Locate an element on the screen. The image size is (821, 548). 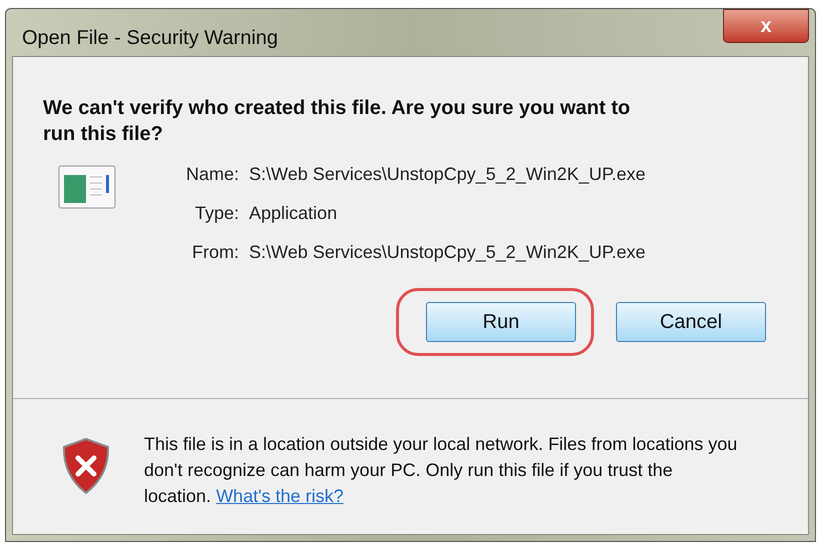
field-value: Application is located at coordinates (293, 213).